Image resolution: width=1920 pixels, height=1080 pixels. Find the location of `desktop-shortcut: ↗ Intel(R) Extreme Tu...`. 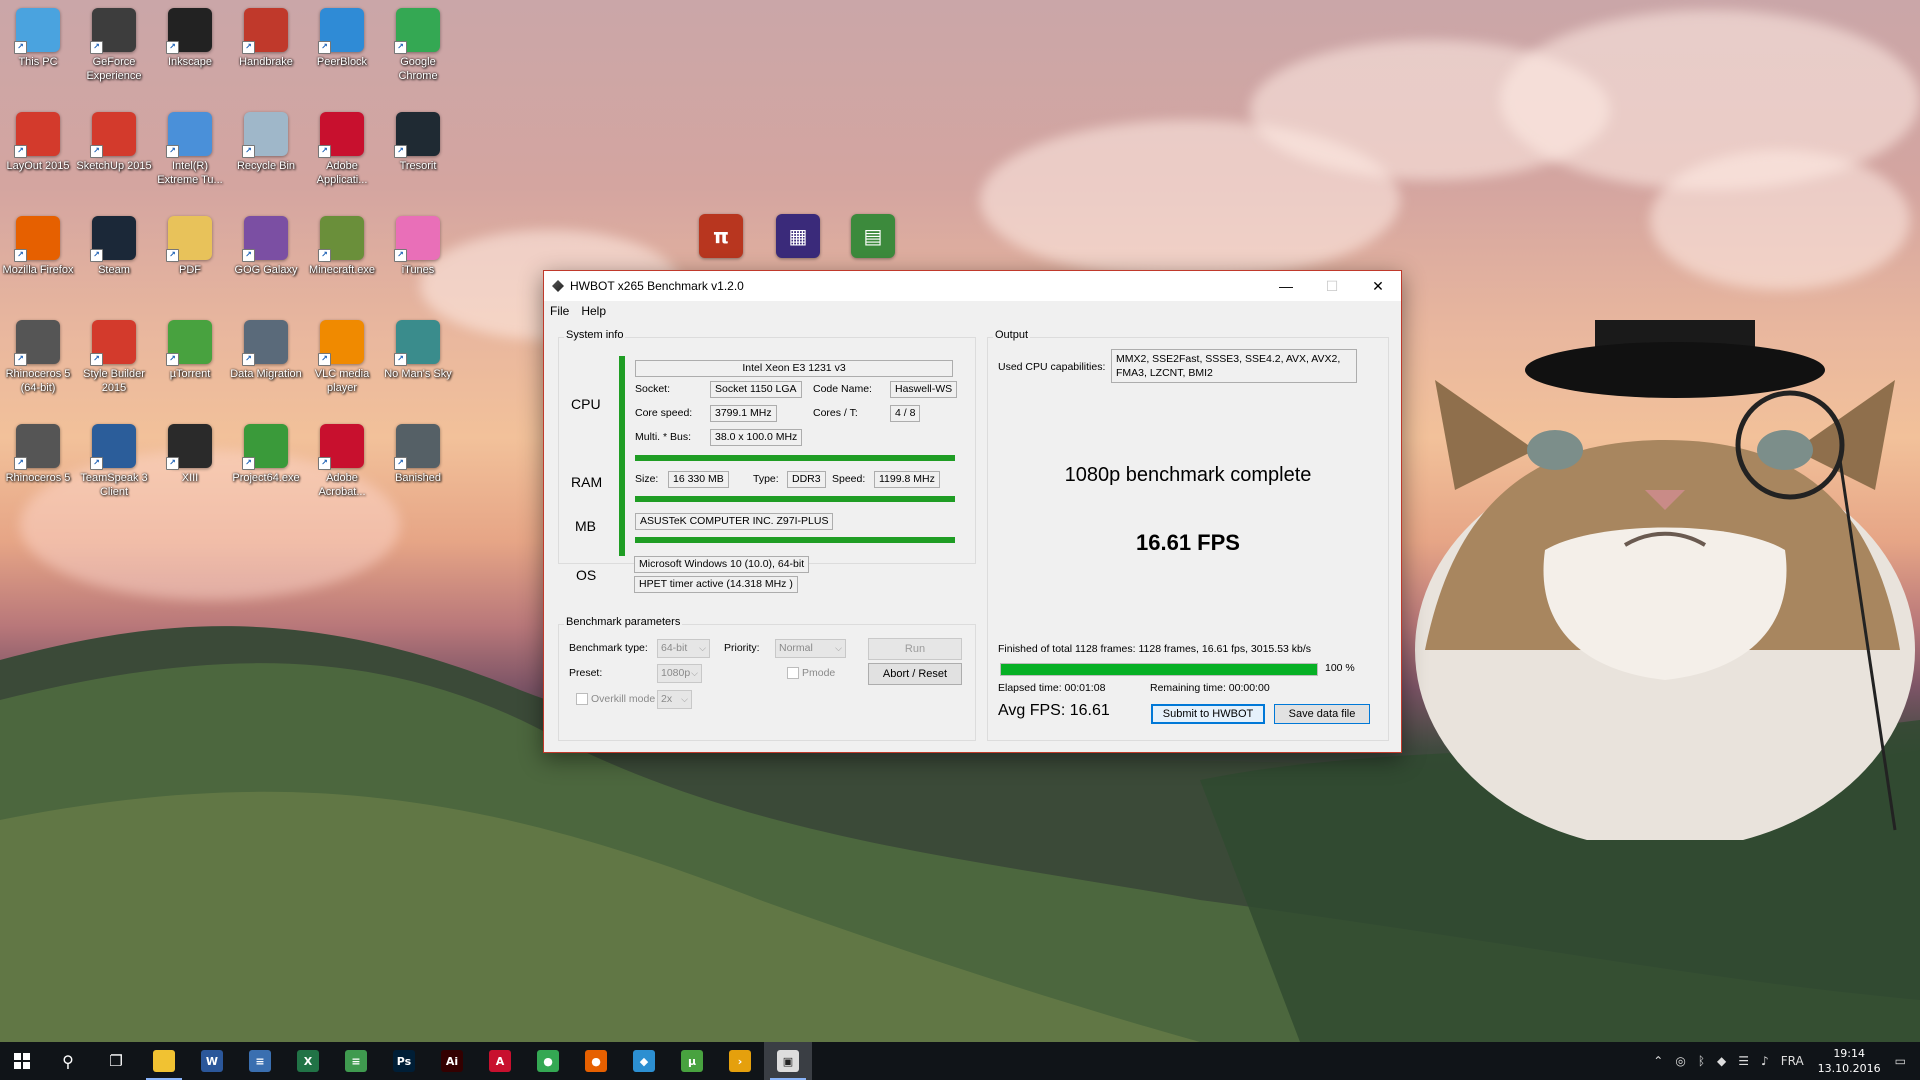

desktop-shortcut: ↗ Intel(R) Extreme Tu... is located at coordinates (190, 149).